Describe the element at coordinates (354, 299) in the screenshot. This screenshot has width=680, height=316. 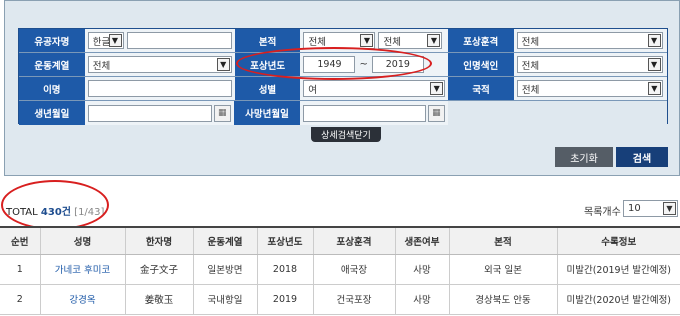
I see `award-cell: 건국포장` at that location.